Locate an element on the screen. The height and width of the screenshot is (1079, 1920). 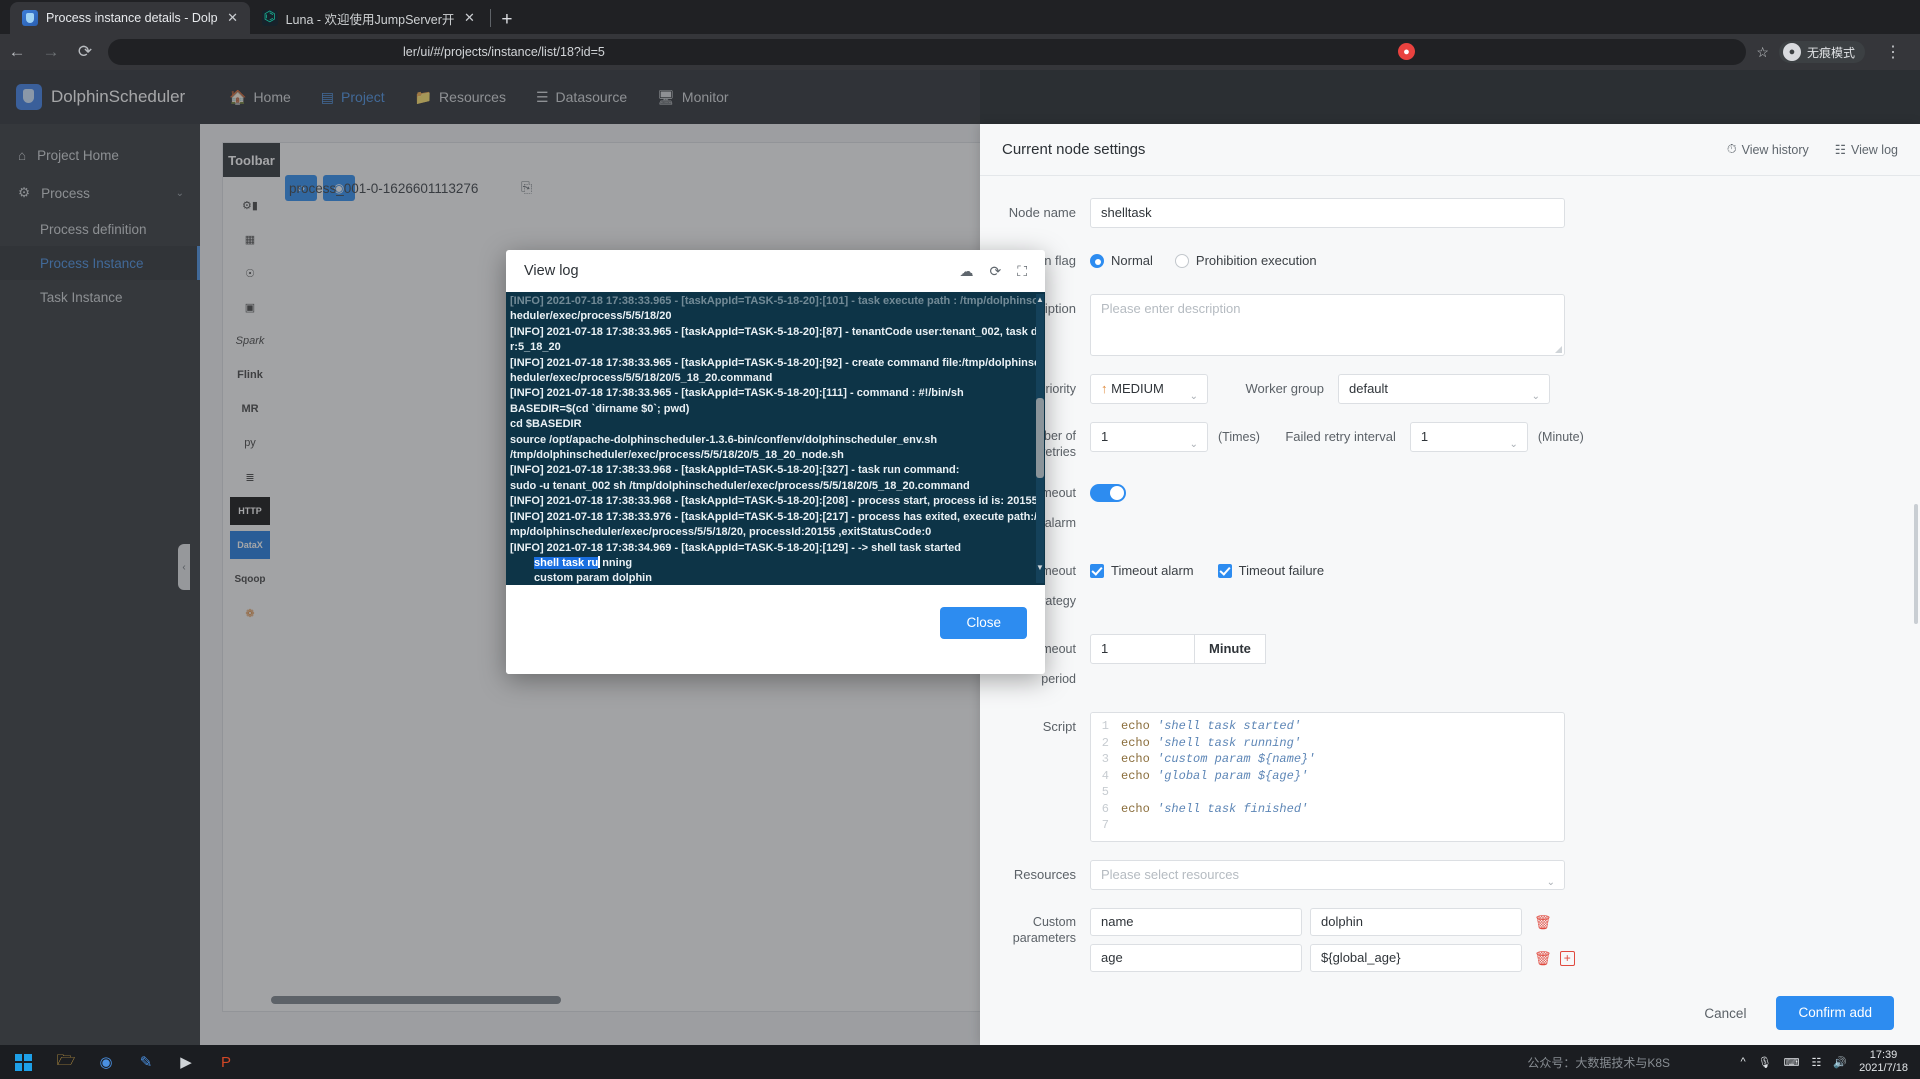
scroll-up-icon: ▲ is located at coordinates (1040, 299).